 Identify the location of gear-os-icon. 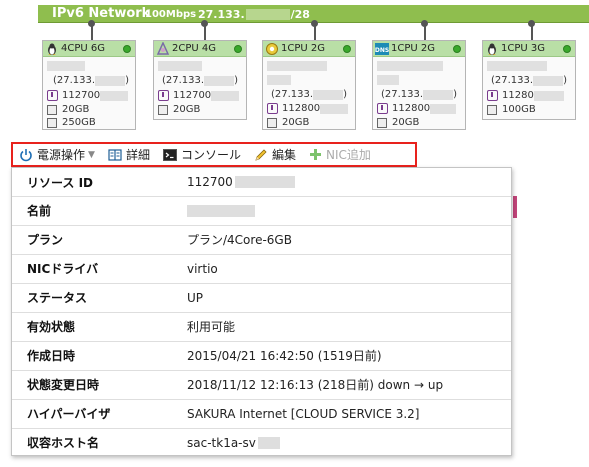
(272, 49).